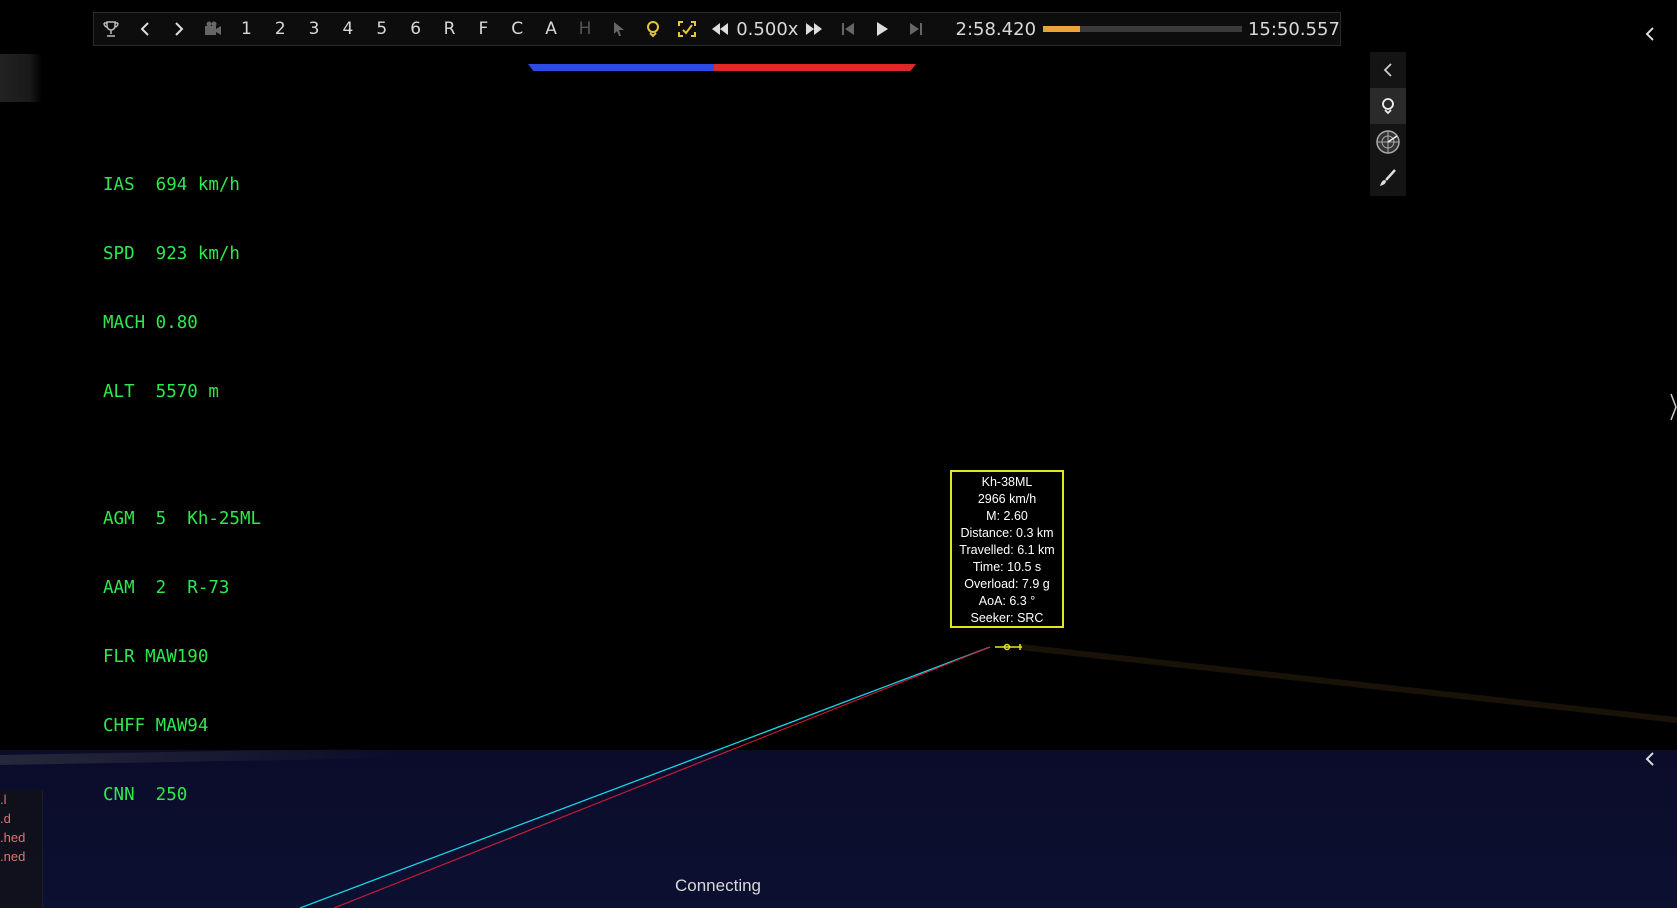 This screenshot has height=908, width=1677. I want to click on fast-forward-icon, so click(814, 29).